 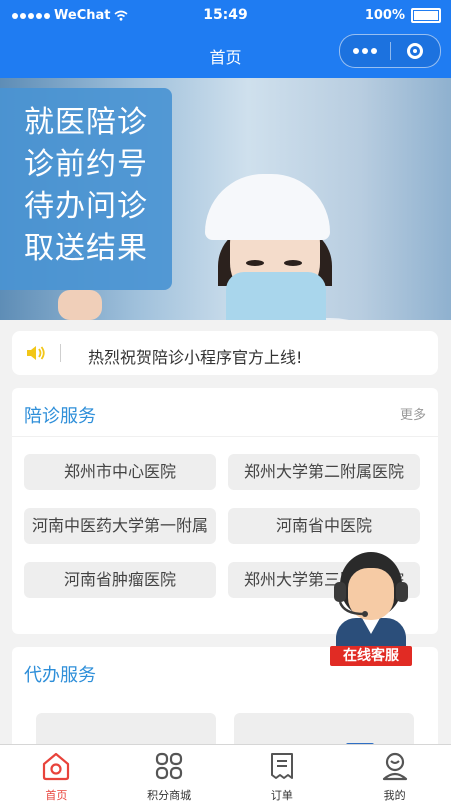 What do you see at coordinates (80, 305) in the screenshot?
I see `nurse-hand` at bounding box center [80, 305].